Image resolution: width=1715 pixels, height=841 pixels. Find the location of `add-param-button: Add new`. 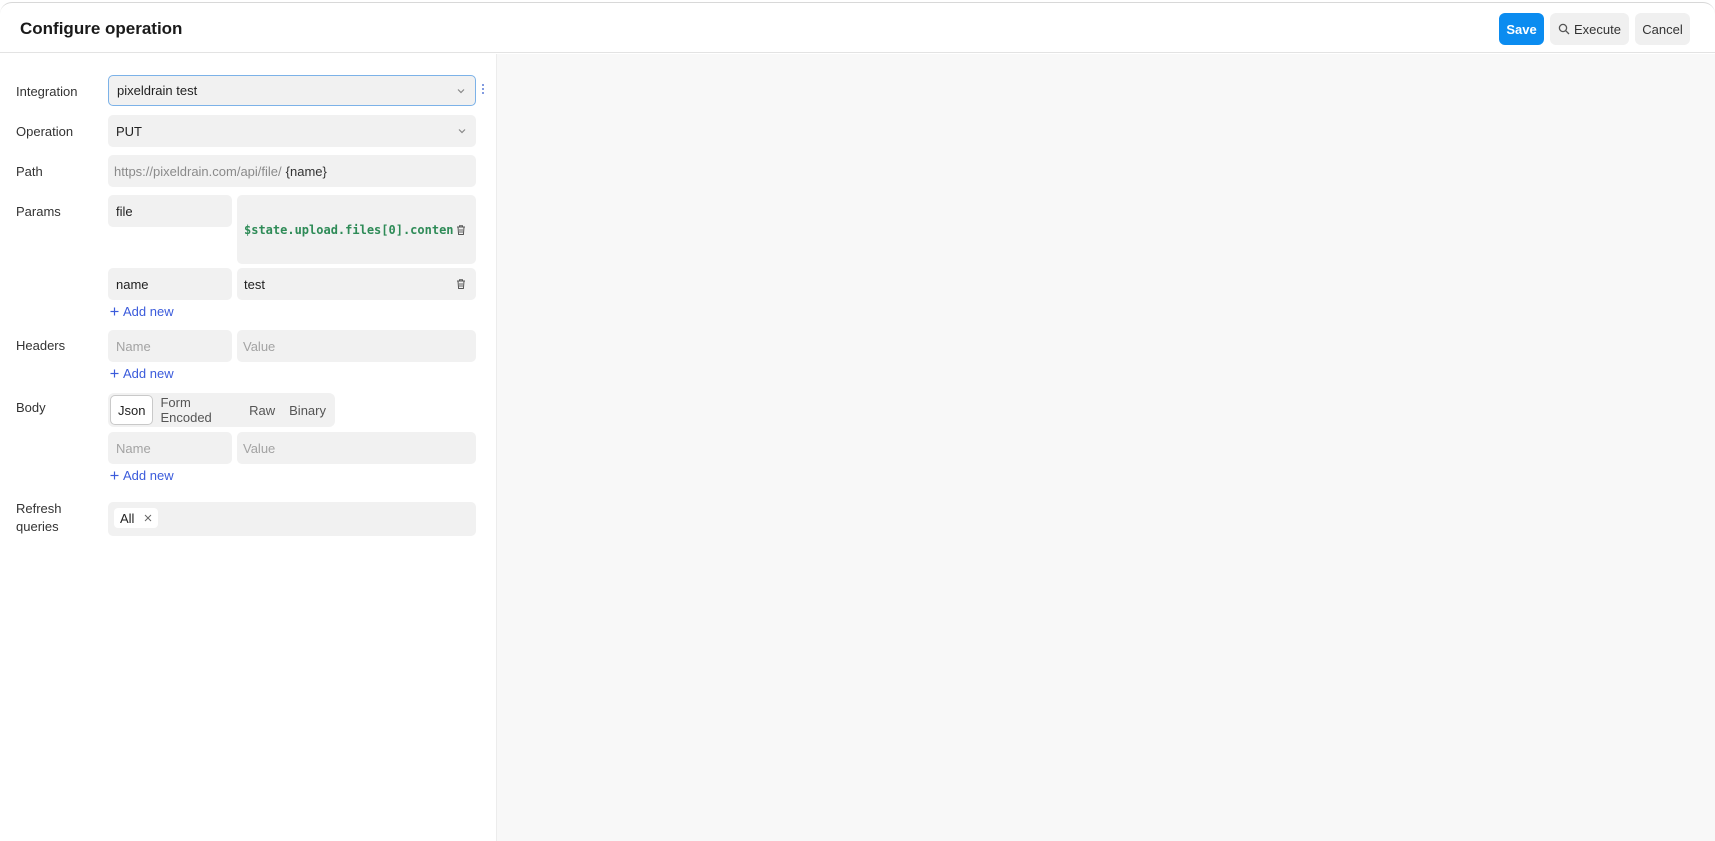

add-param-button: Add new is located at coordinates (142, 311).